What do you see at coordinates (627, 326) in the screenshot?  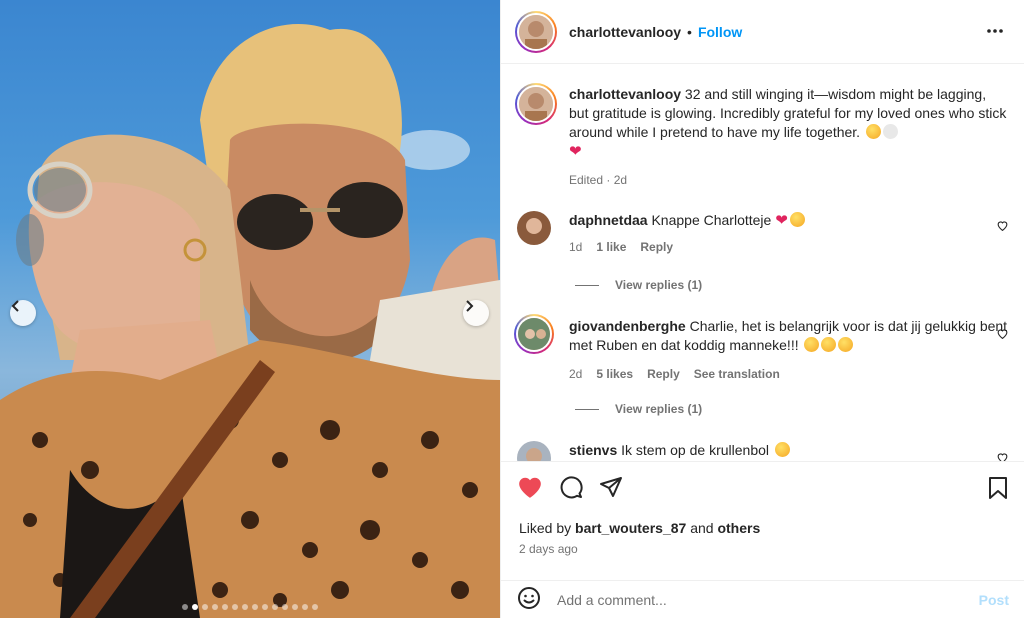 I see `comment-username: giovandenberghe` at bounding box center [627, 326].